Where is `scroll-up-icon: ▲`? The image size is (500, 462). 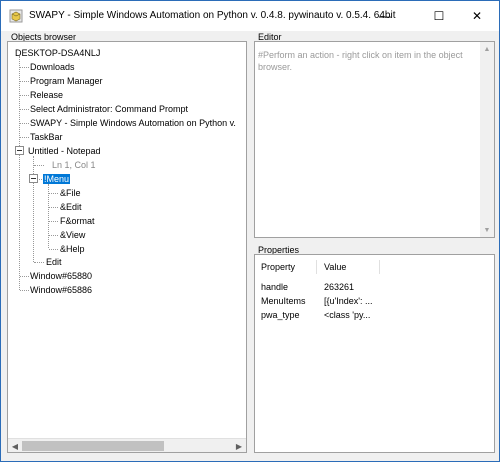
scroll-up-icon: ▲ is located at coordinates (487, 49).